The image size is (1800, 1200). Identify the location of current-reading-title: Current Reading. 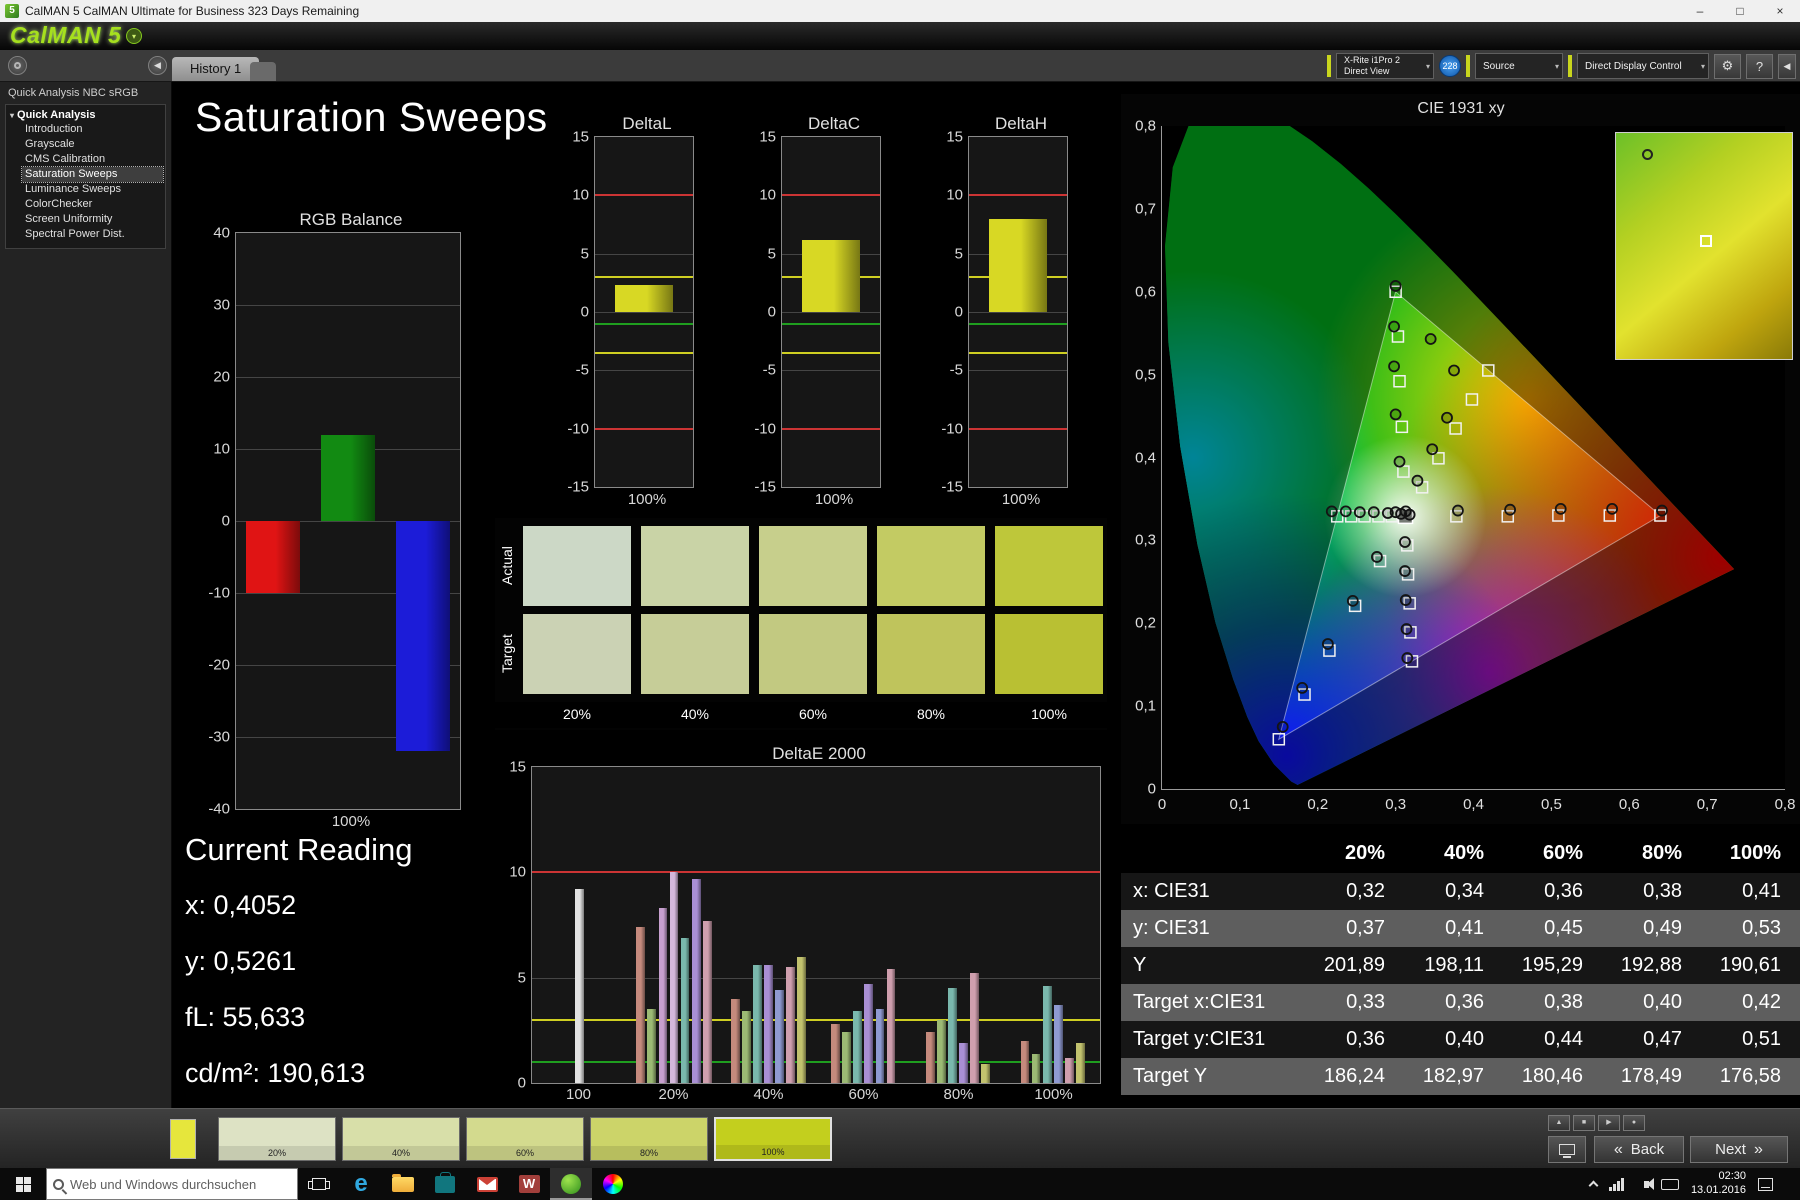
(299, 849).